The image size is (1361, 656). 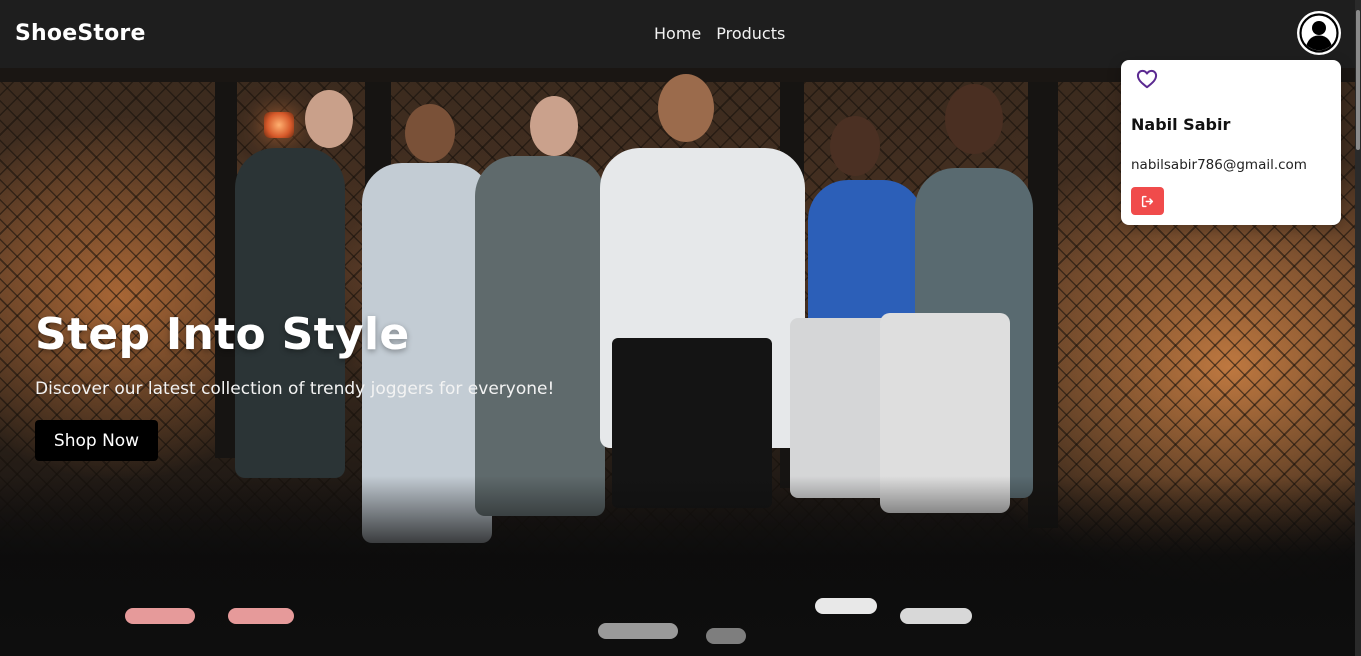 I want to click on logout-icon, so click(x=1147, y=201).